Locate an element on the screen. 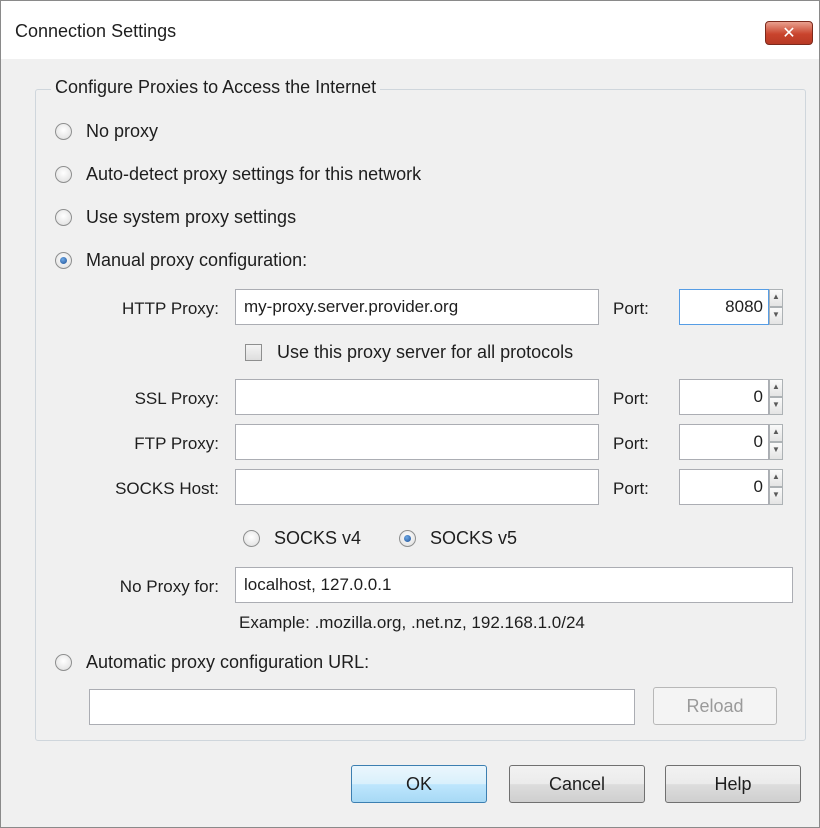 This screenshot has height=828, width=820. radio-manual-proxy: Manual proxy configuration: is located at coordinates (181, 260).